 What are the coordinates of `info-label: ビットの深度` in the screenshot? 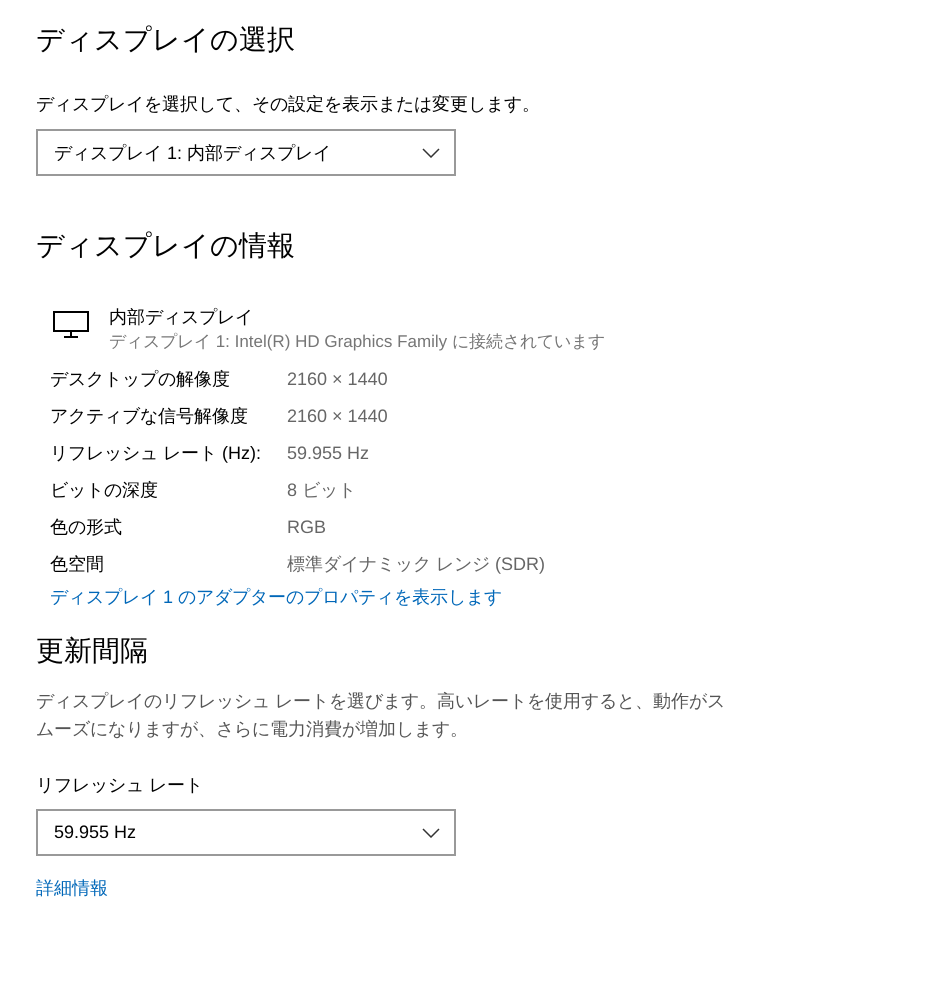 It's located at (104, 490).